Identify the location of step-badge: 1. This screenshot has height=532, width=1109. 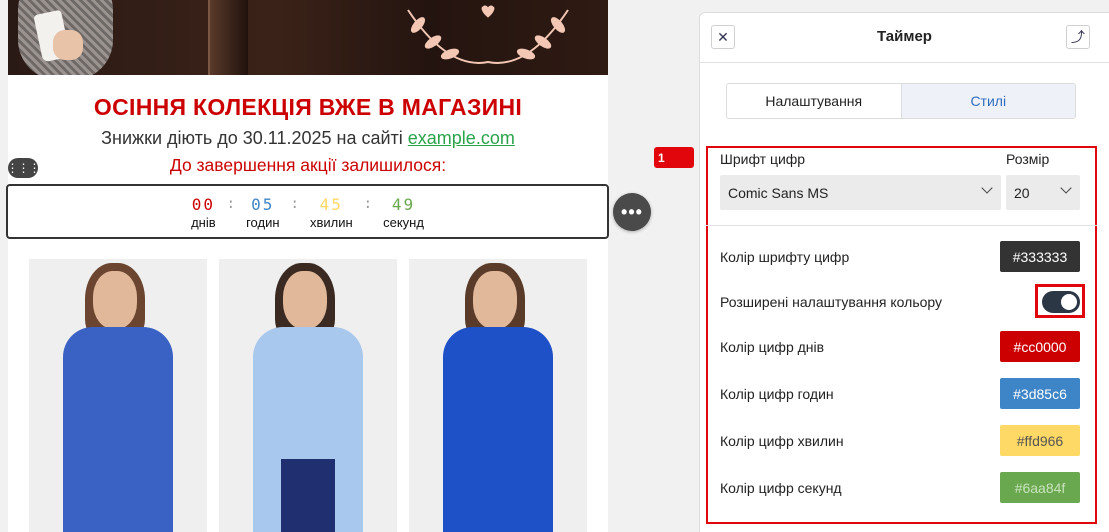
(674, 157).